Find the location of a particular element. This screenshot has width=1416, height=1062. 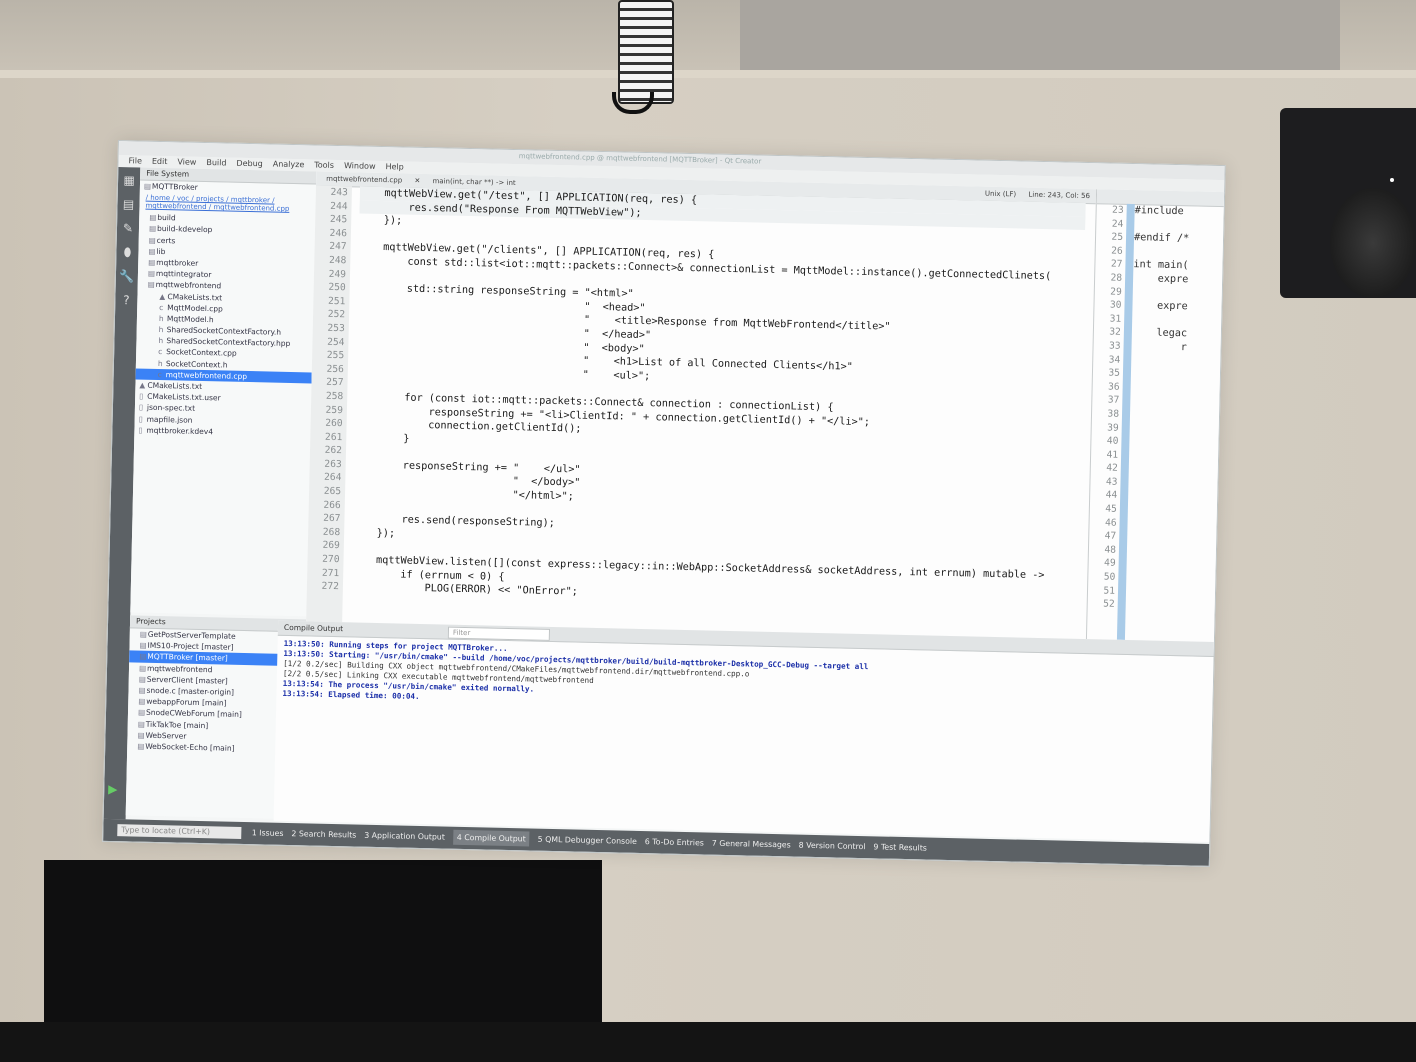

split-line-number: 49 is located at coordinates (1109, 563).